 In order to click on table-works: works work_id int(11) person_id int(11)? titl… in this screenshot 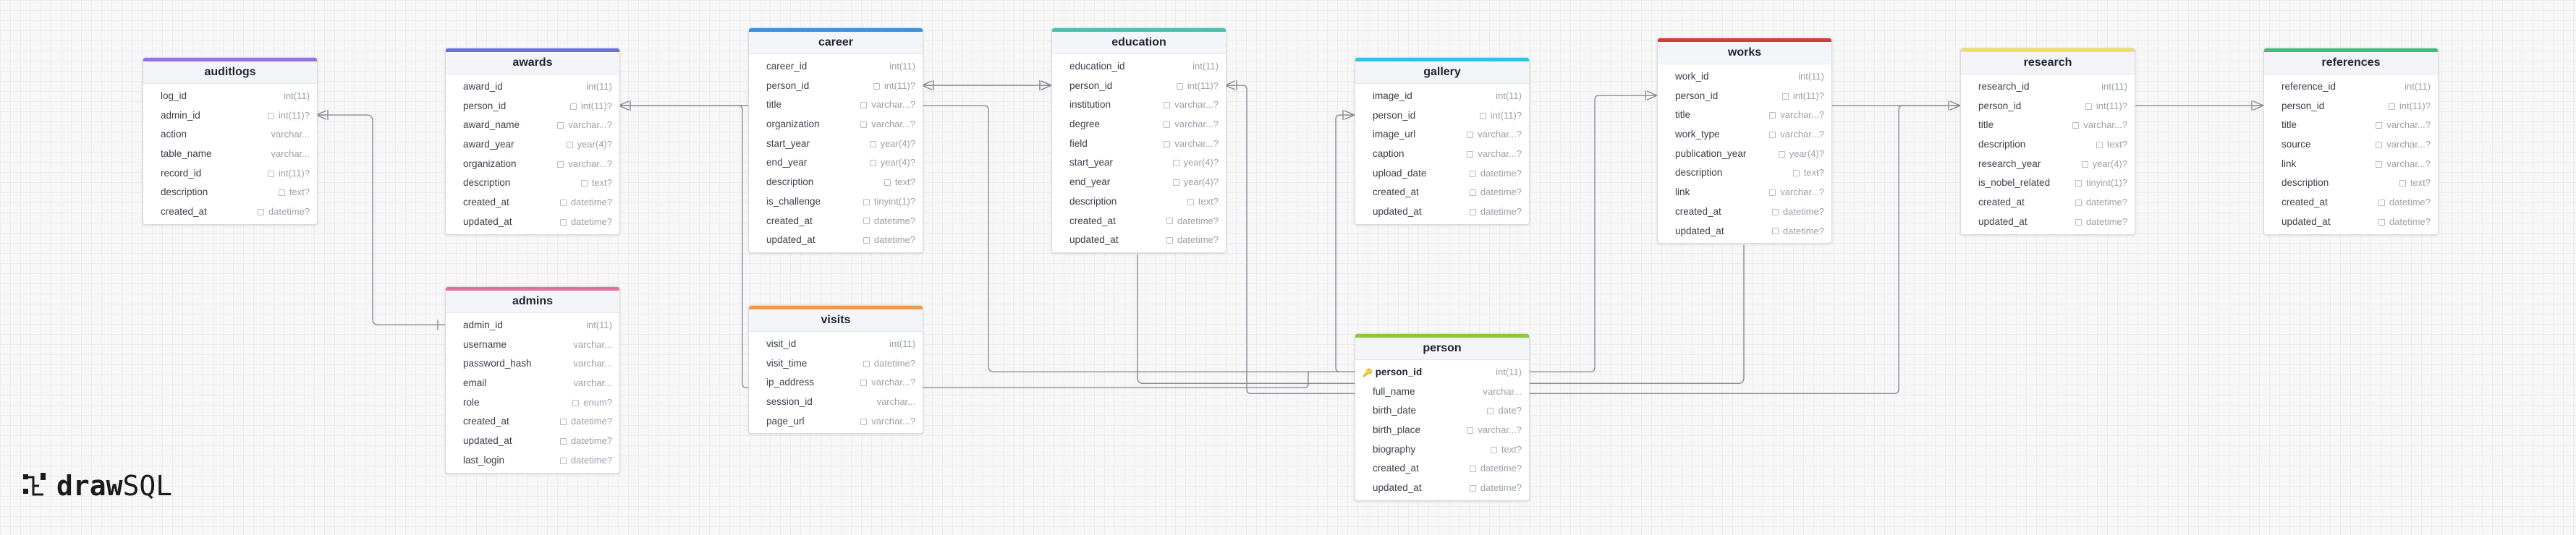, I will do `click(1744, 141)`.